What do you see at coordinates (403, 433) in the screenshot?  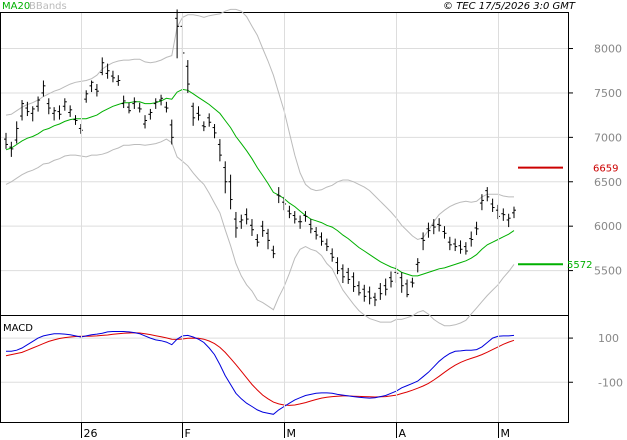 I see `date-tick-label: A` at bounding box center [403, 433].